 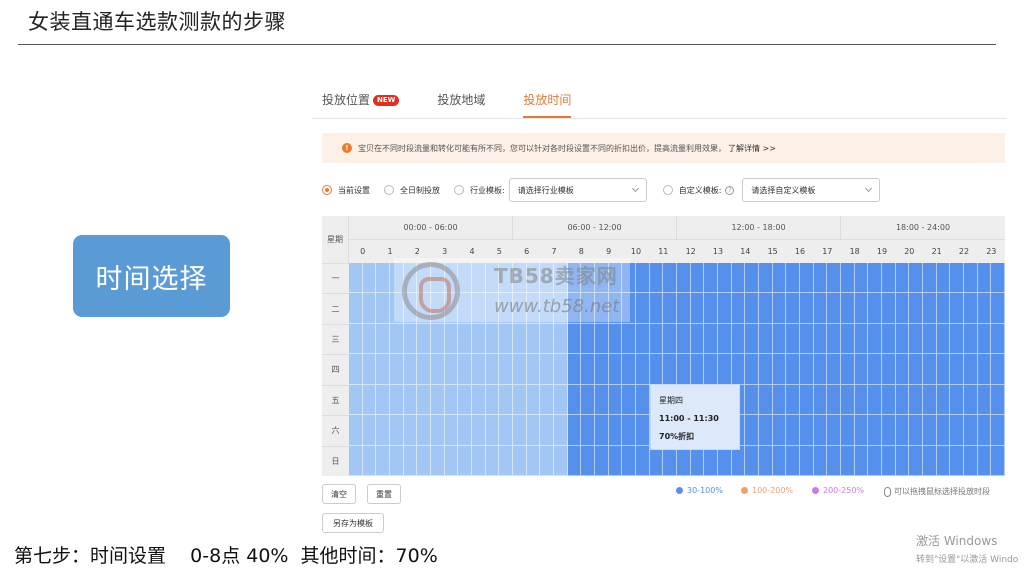 I want to click on radio-all-day, so click(x=389, y=190).